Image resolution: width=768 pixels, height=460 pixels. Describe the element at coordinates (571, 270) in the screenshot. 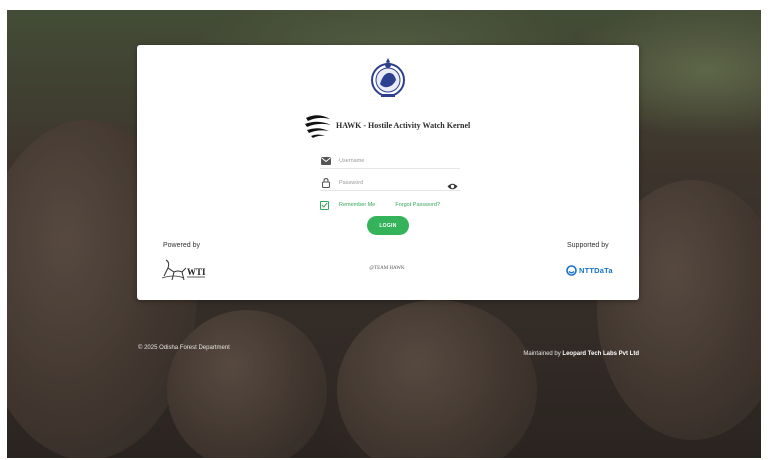

I see `ntt-data-logo-icon` at that location.